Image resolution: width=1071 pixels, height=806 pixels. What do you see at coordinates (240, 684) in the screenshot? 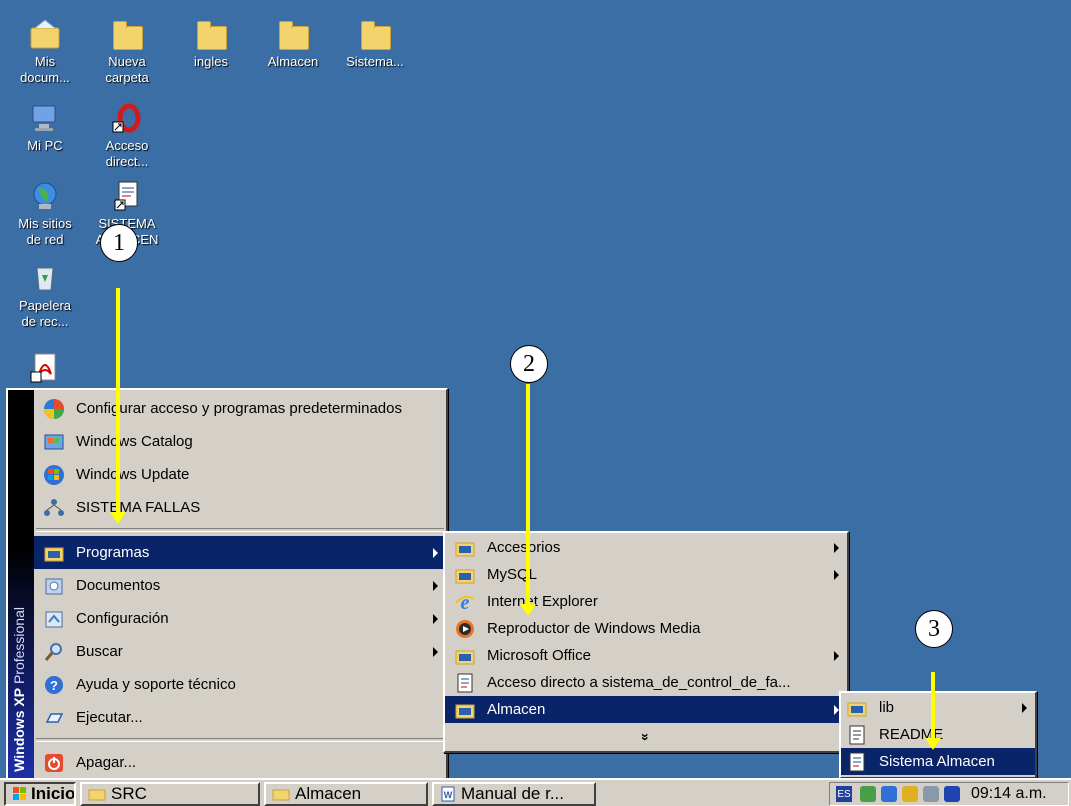
I see `menu-item-ayuda: ? Ayuda y soporte técnico` at bounding box center [240, 684].